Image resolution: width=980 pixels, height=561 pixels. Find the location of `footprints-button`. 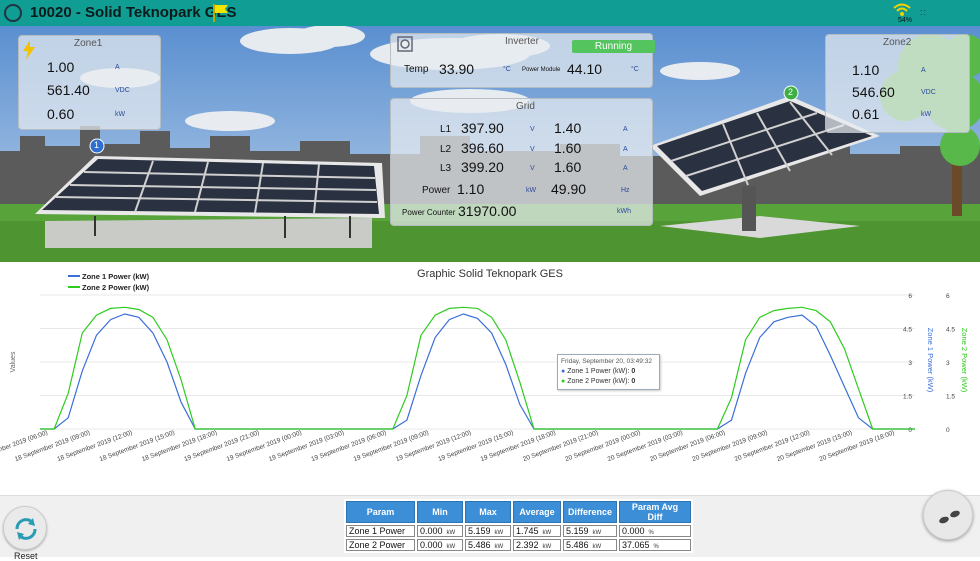

footprints-button is located at coordinates (948, 515).